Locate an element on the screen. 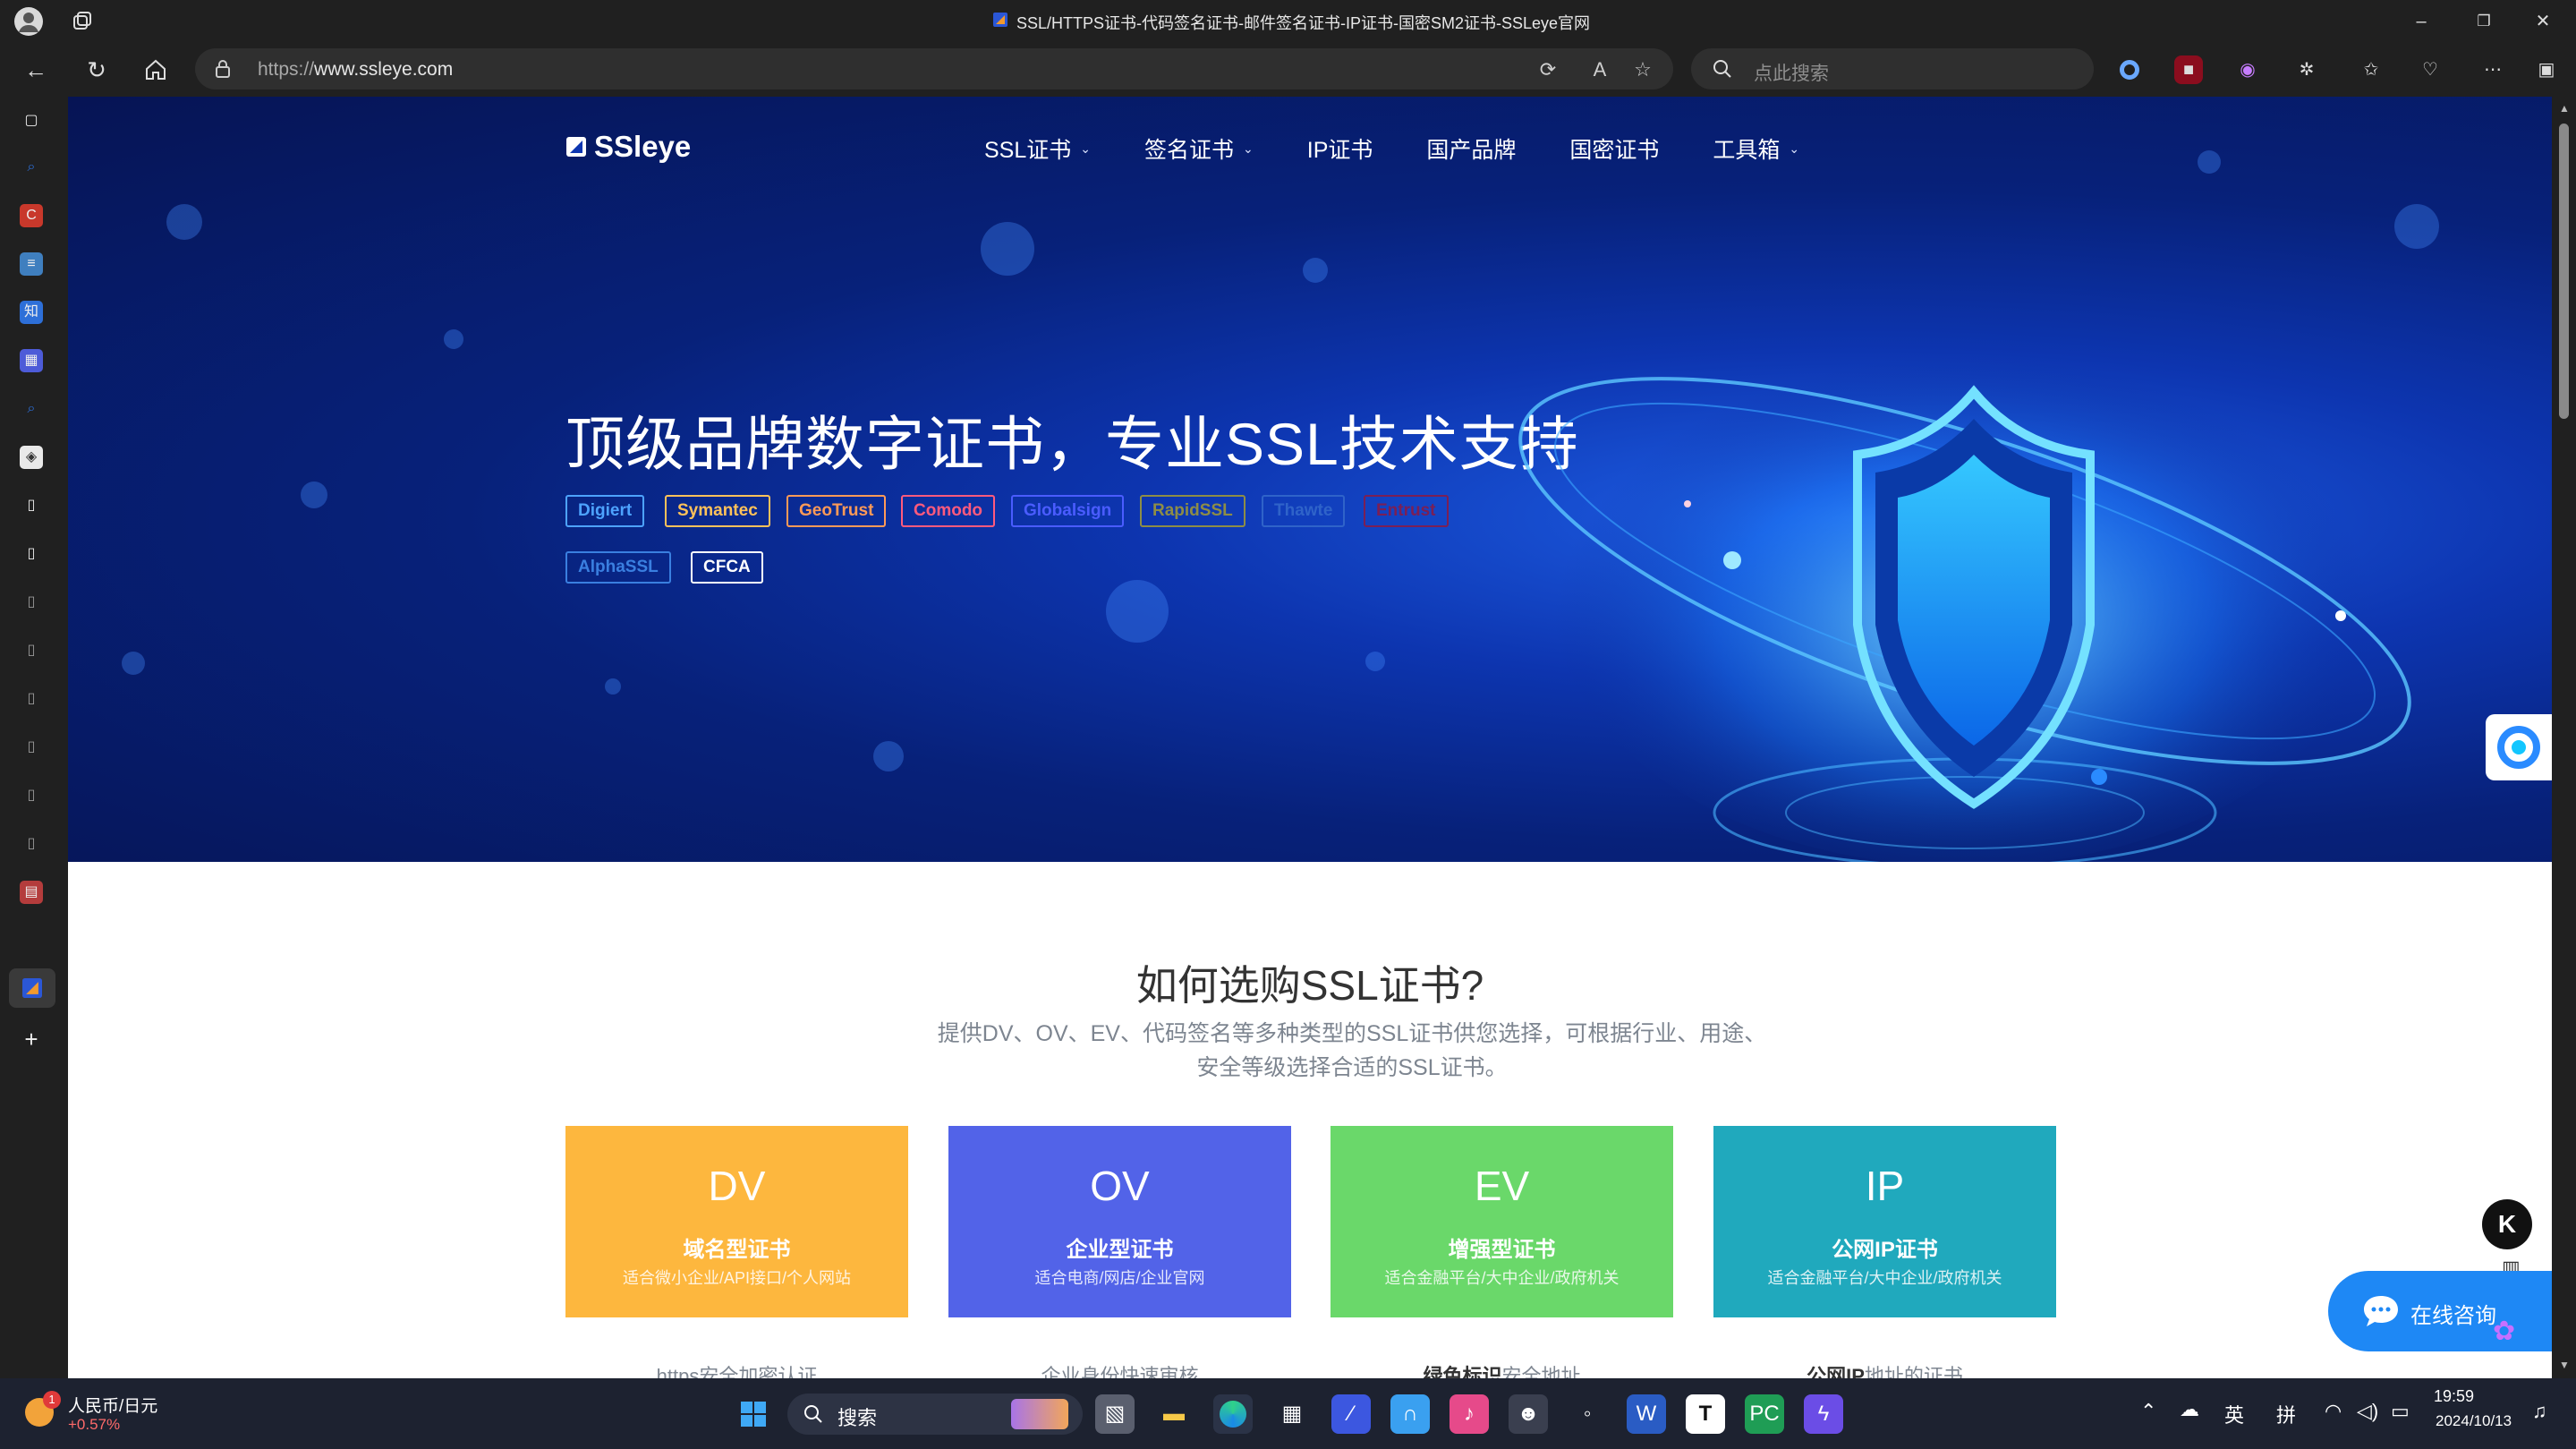 The height and width of the screenshot is (1449, 2576). extension-circle-icon is located at coordinates (2129, 69).